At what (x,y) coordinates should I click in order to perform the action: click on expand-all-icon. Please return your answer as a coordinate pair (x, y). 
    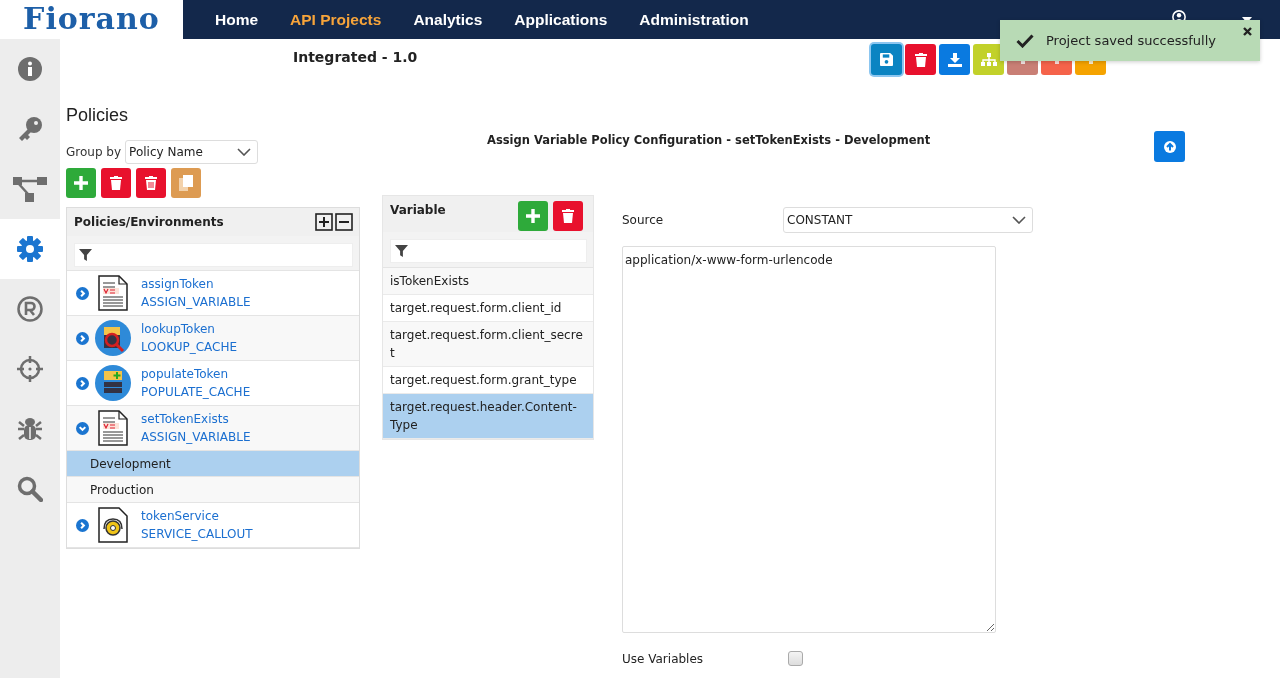
    Looking at the image, I should click on (324, 222).